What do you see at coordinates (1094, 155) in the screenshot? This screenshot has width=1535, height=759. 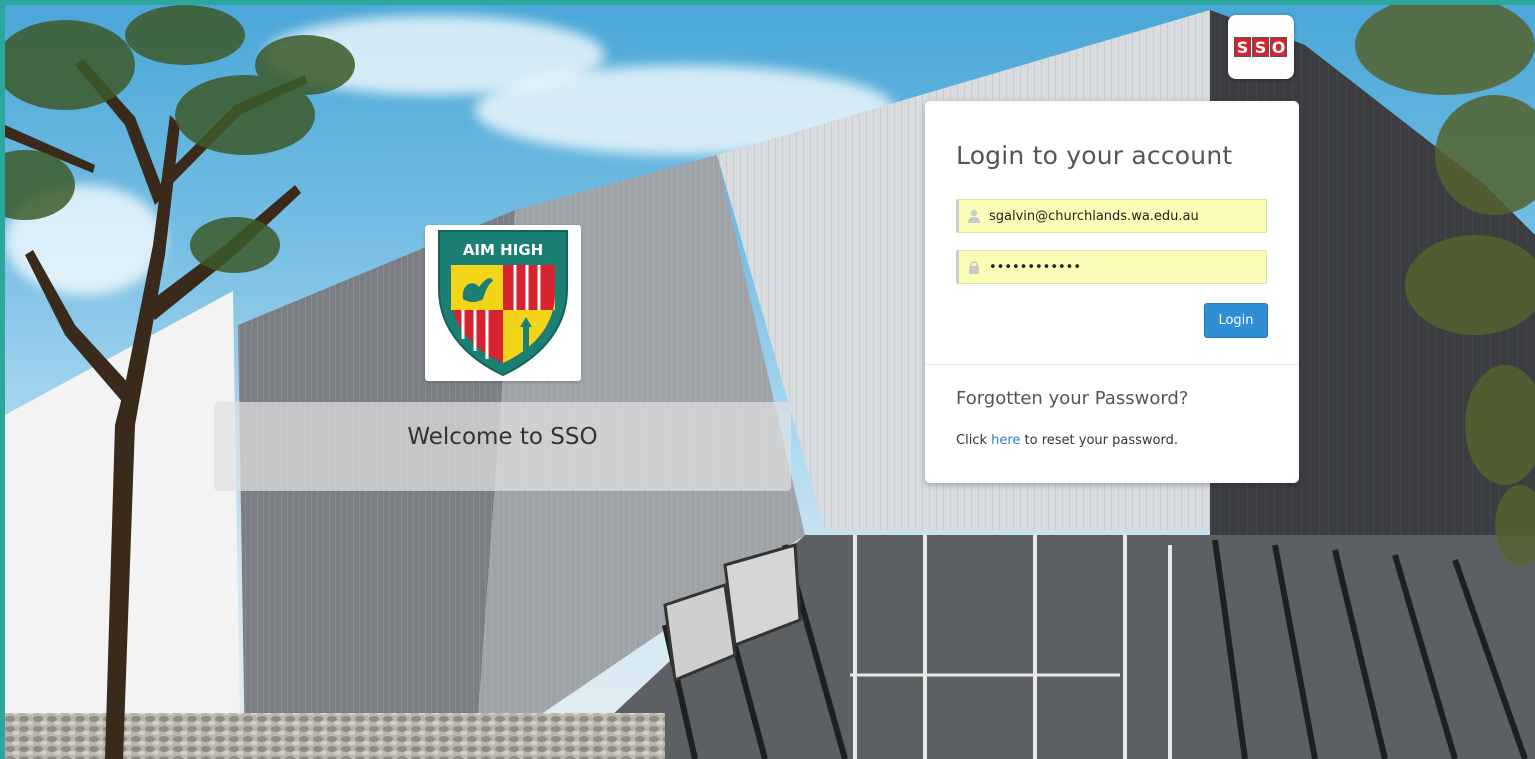 I see `login-title: Login to your account` at bounding box center [1094, 155].